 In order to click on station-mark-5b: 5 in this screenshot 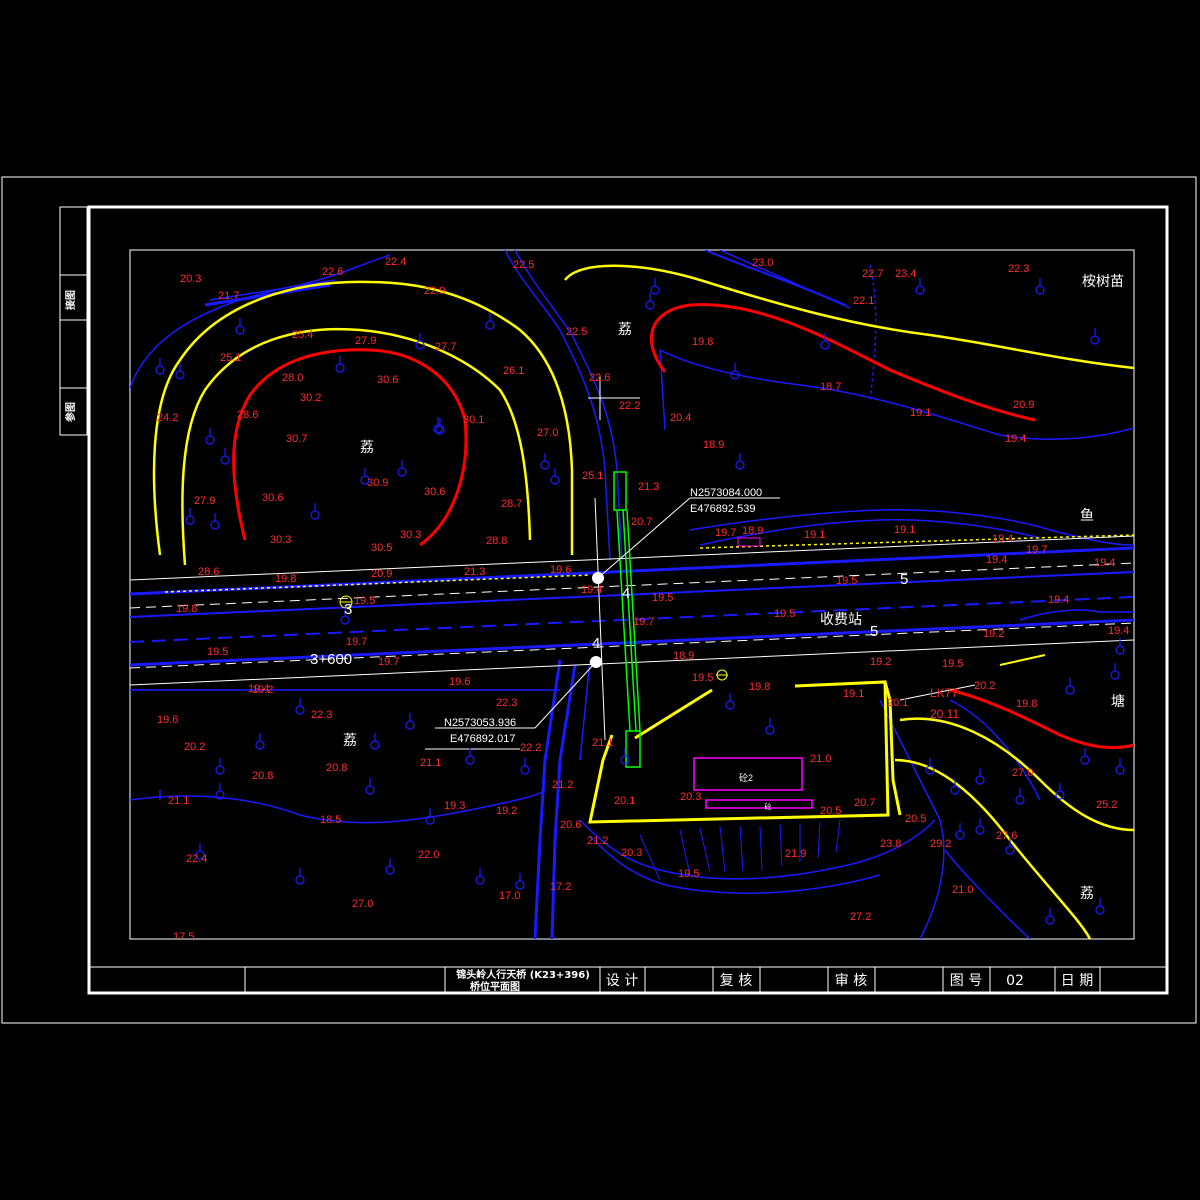, I will do `click(874, 631)`.